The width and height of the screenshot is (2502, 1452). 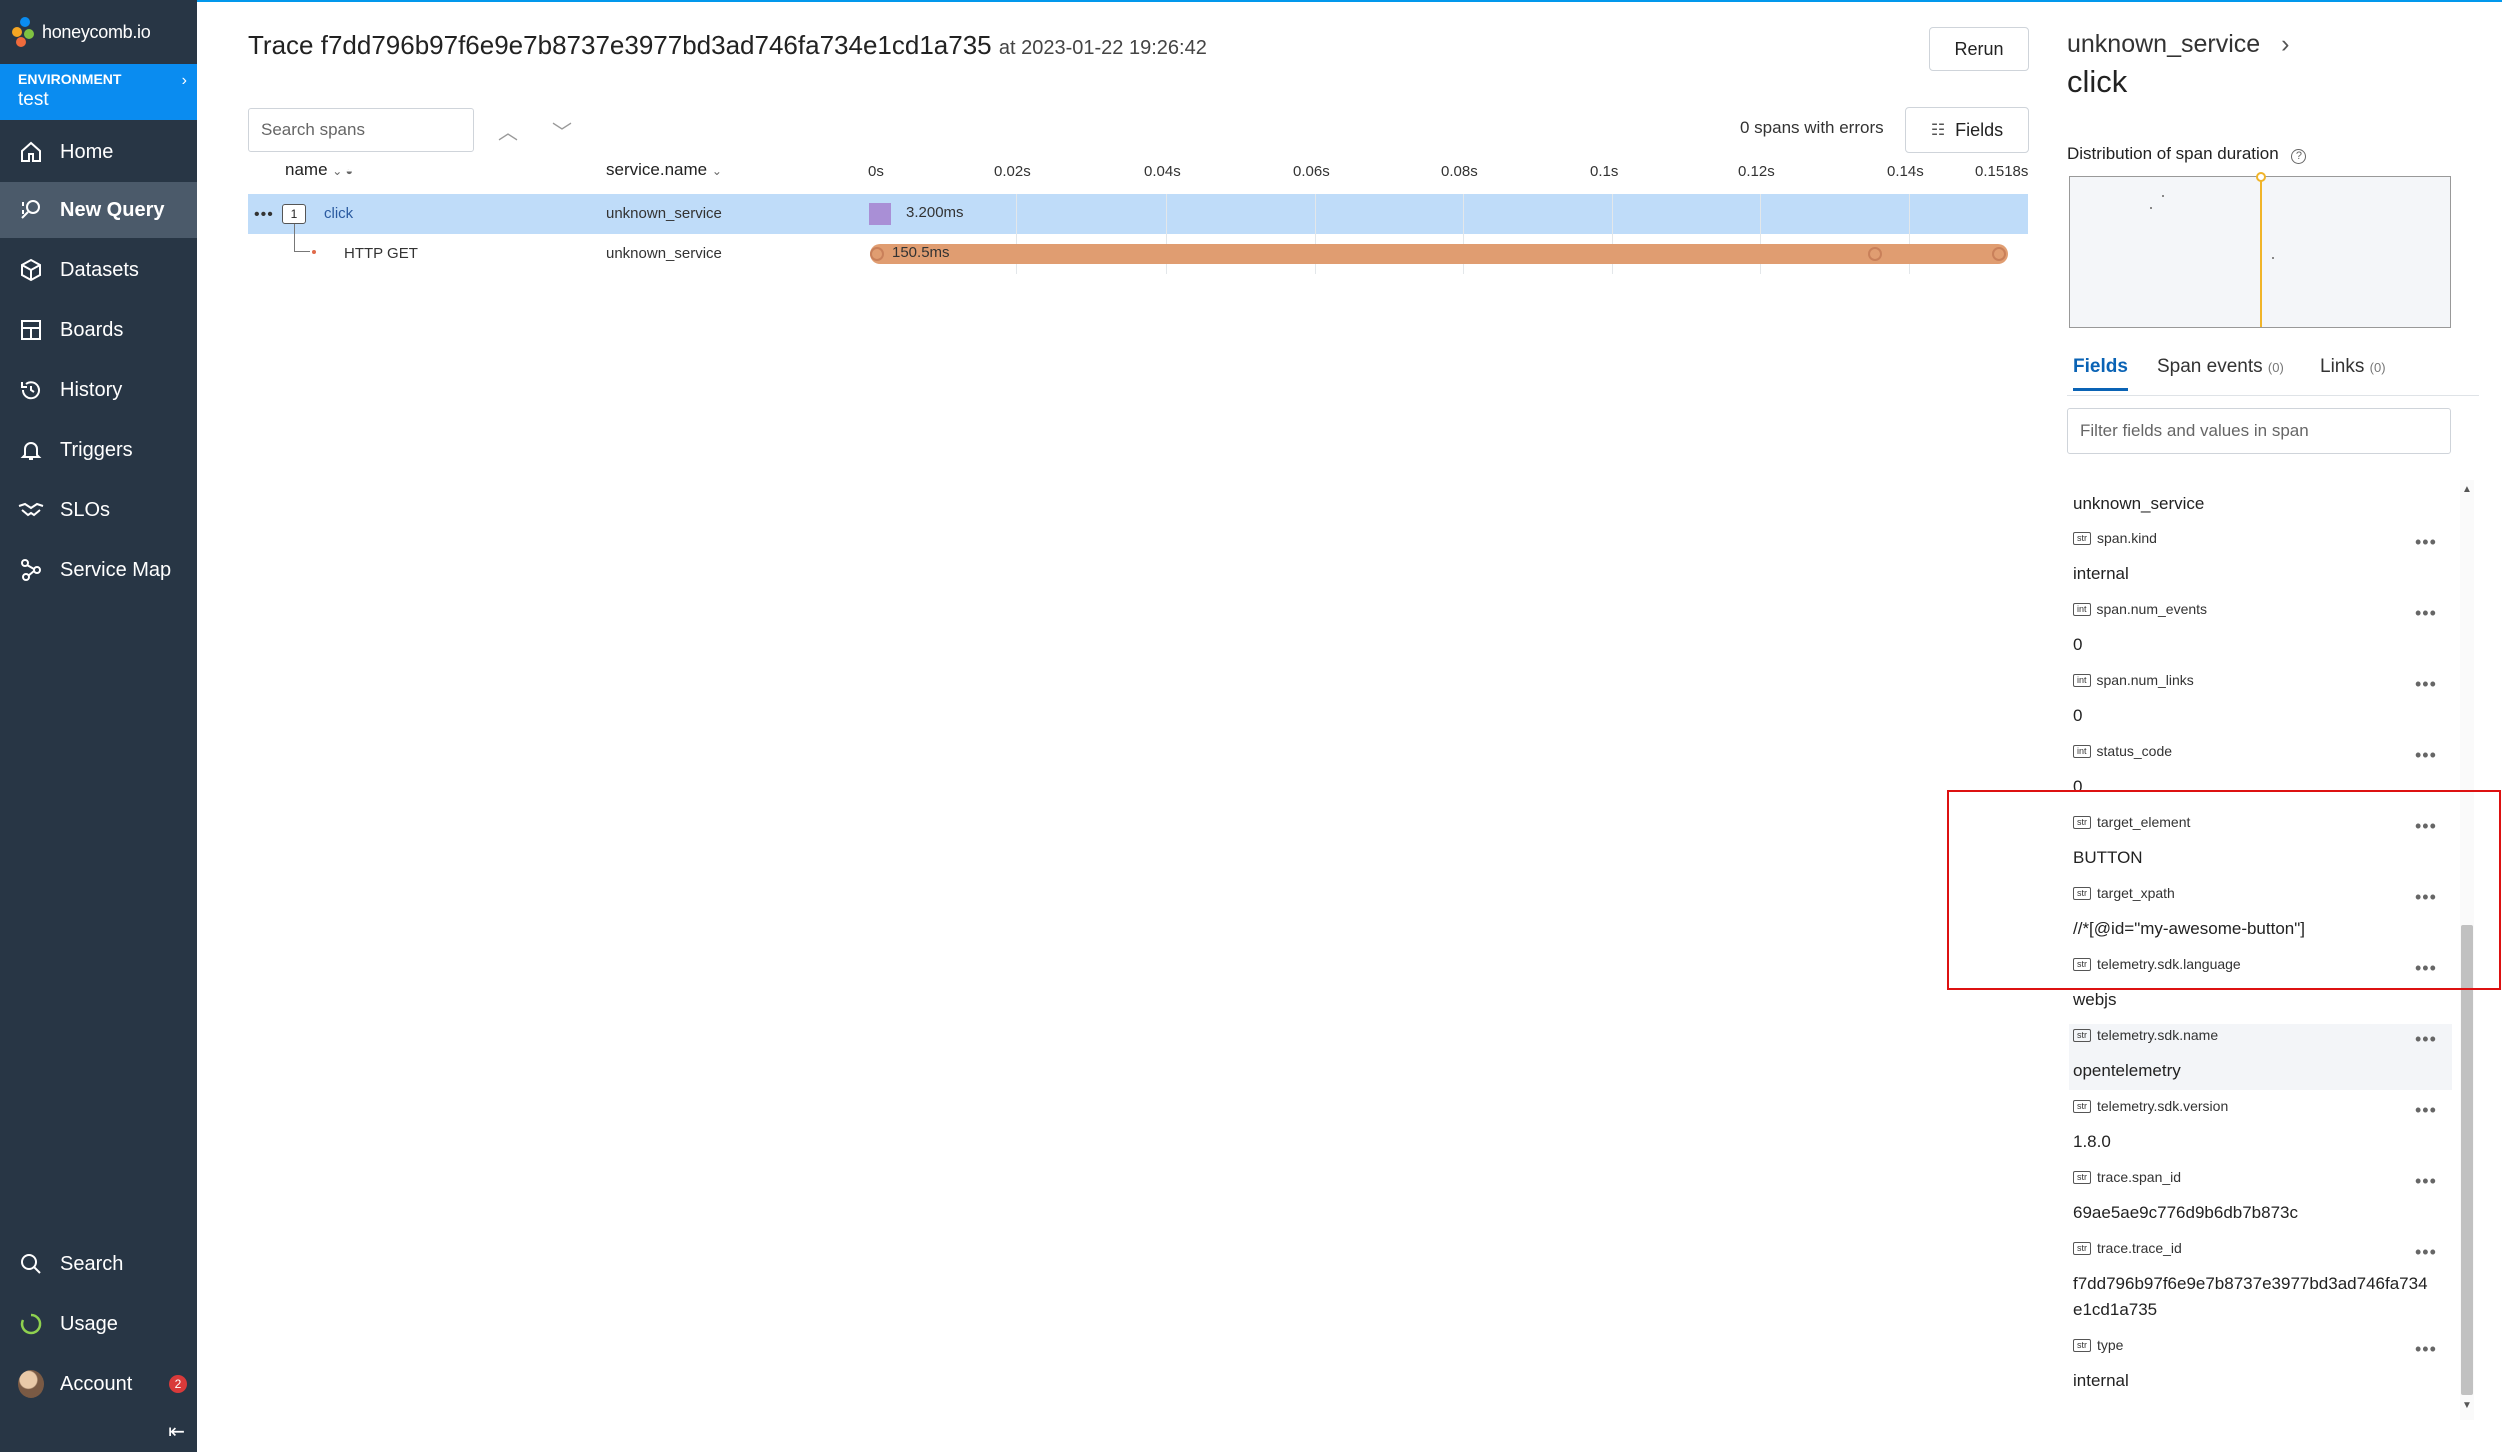 I want to click on timeline-tick-label: 0s, so click(x=876, y=171).